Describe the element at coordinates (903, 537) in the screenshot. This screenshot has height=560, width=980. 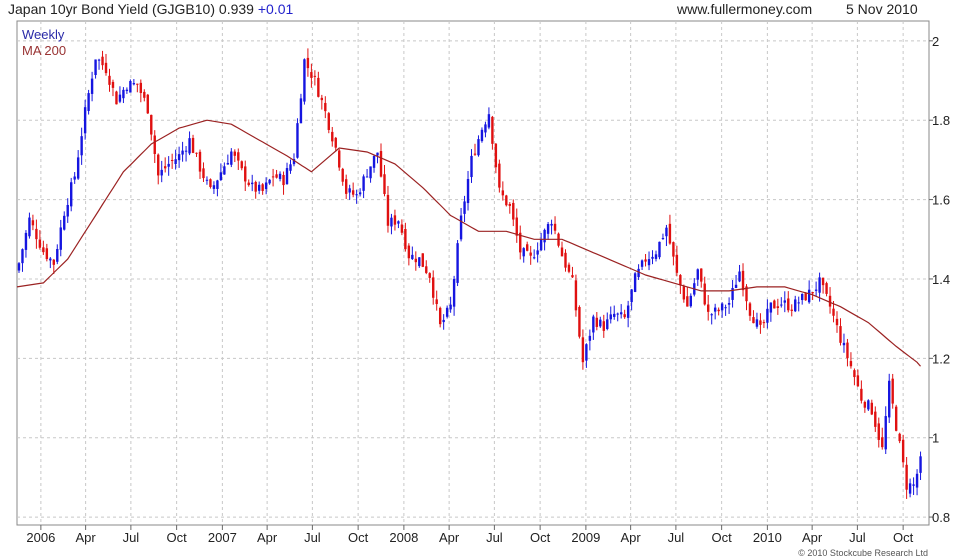
I see `x-tick-label: Oct` at that location.